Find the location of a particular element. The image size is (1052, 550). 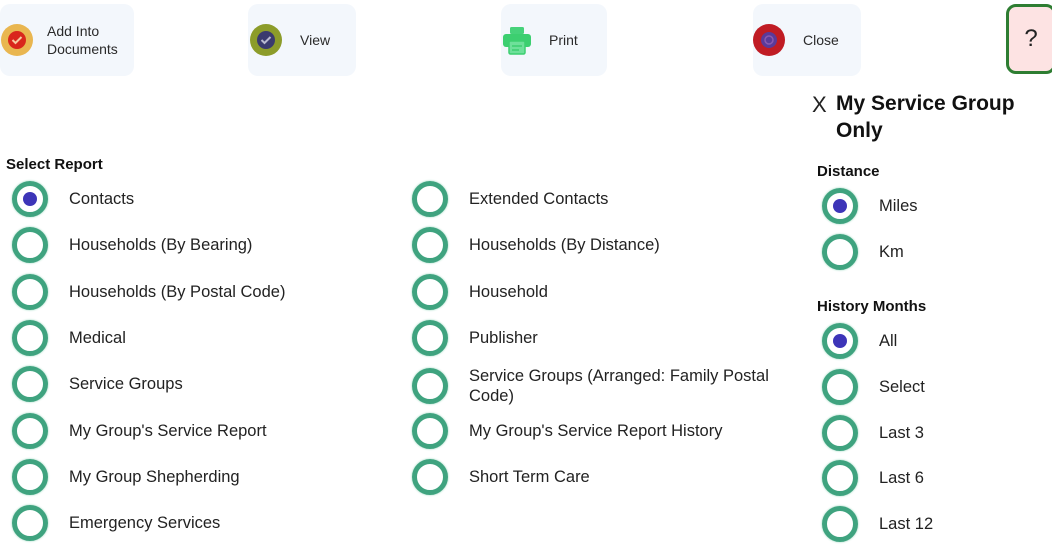

radio-option-label: Miles is located at coordinates (898, 206).